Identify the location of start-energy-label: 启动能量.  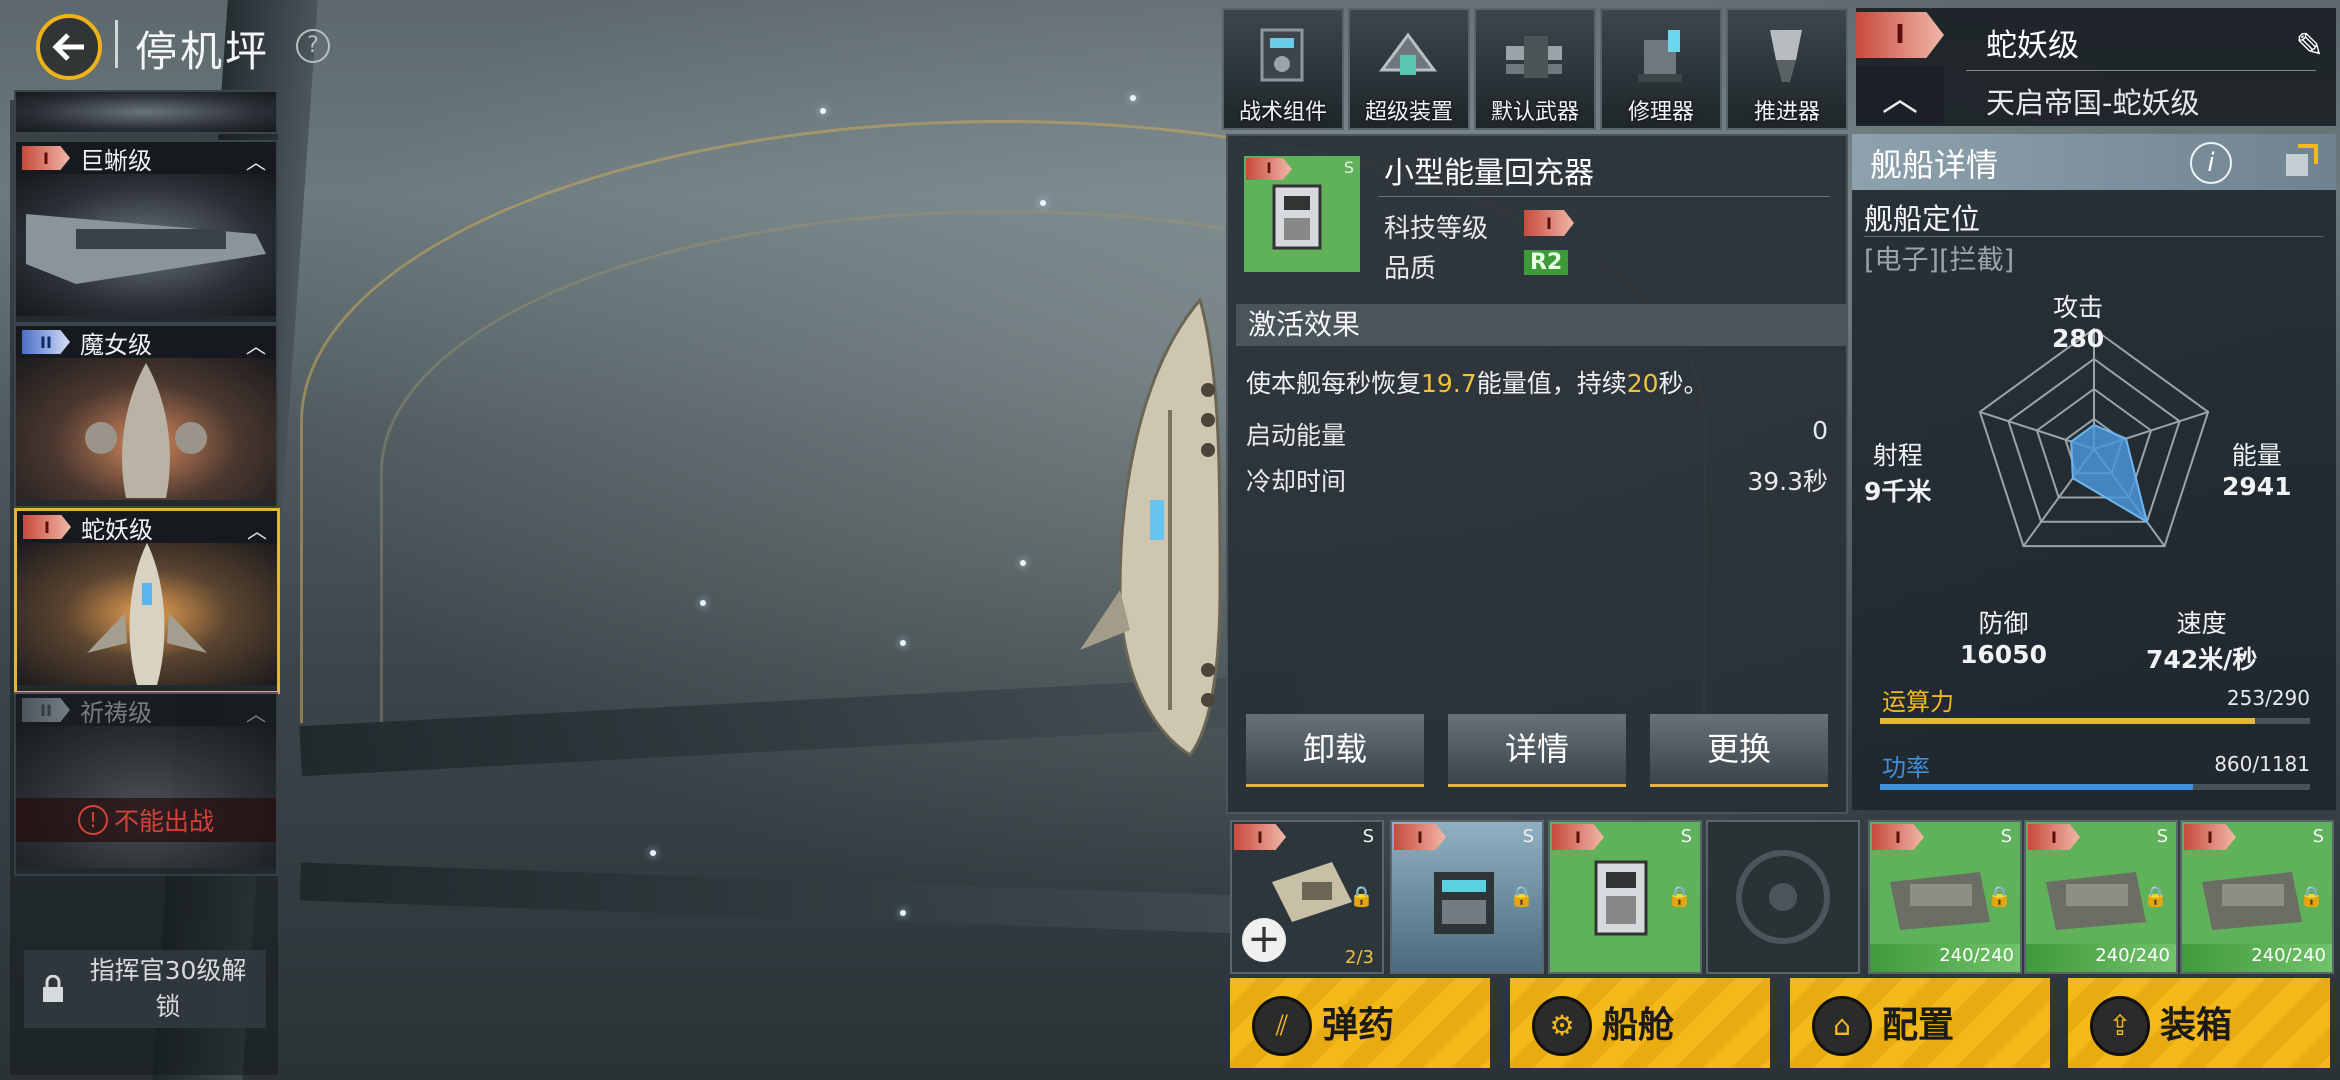
(1296, 435).